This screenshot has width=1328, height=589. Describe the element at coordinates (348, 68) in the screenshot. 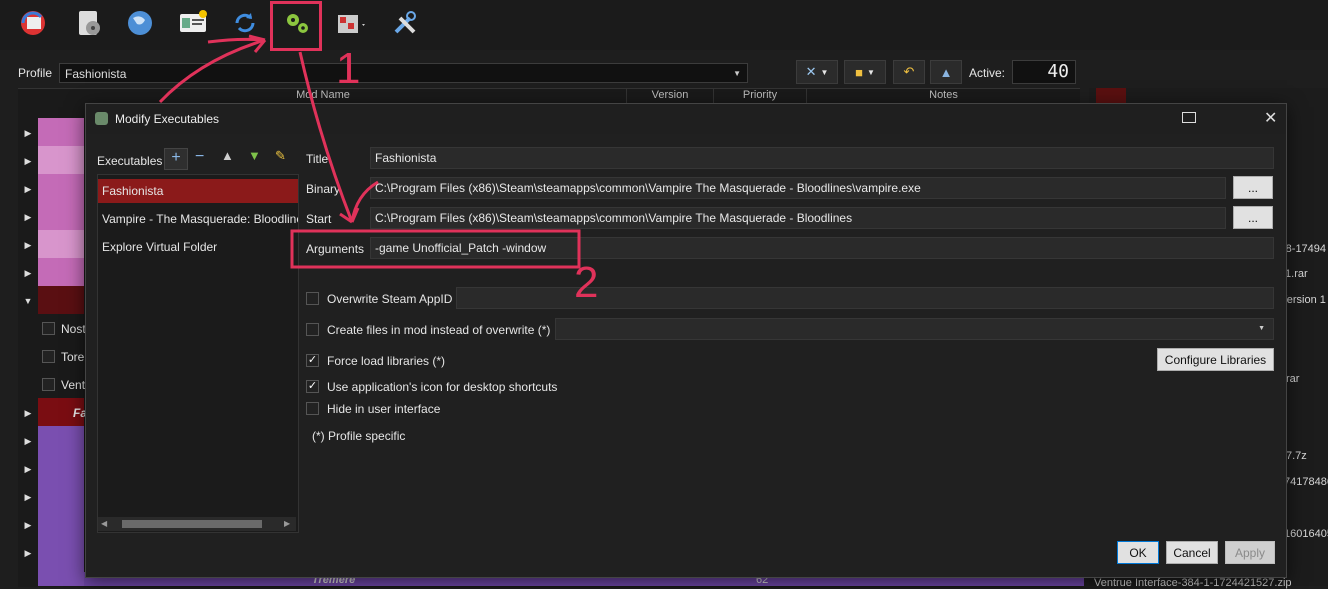

I see `annotation-number-one: 1` at that location.